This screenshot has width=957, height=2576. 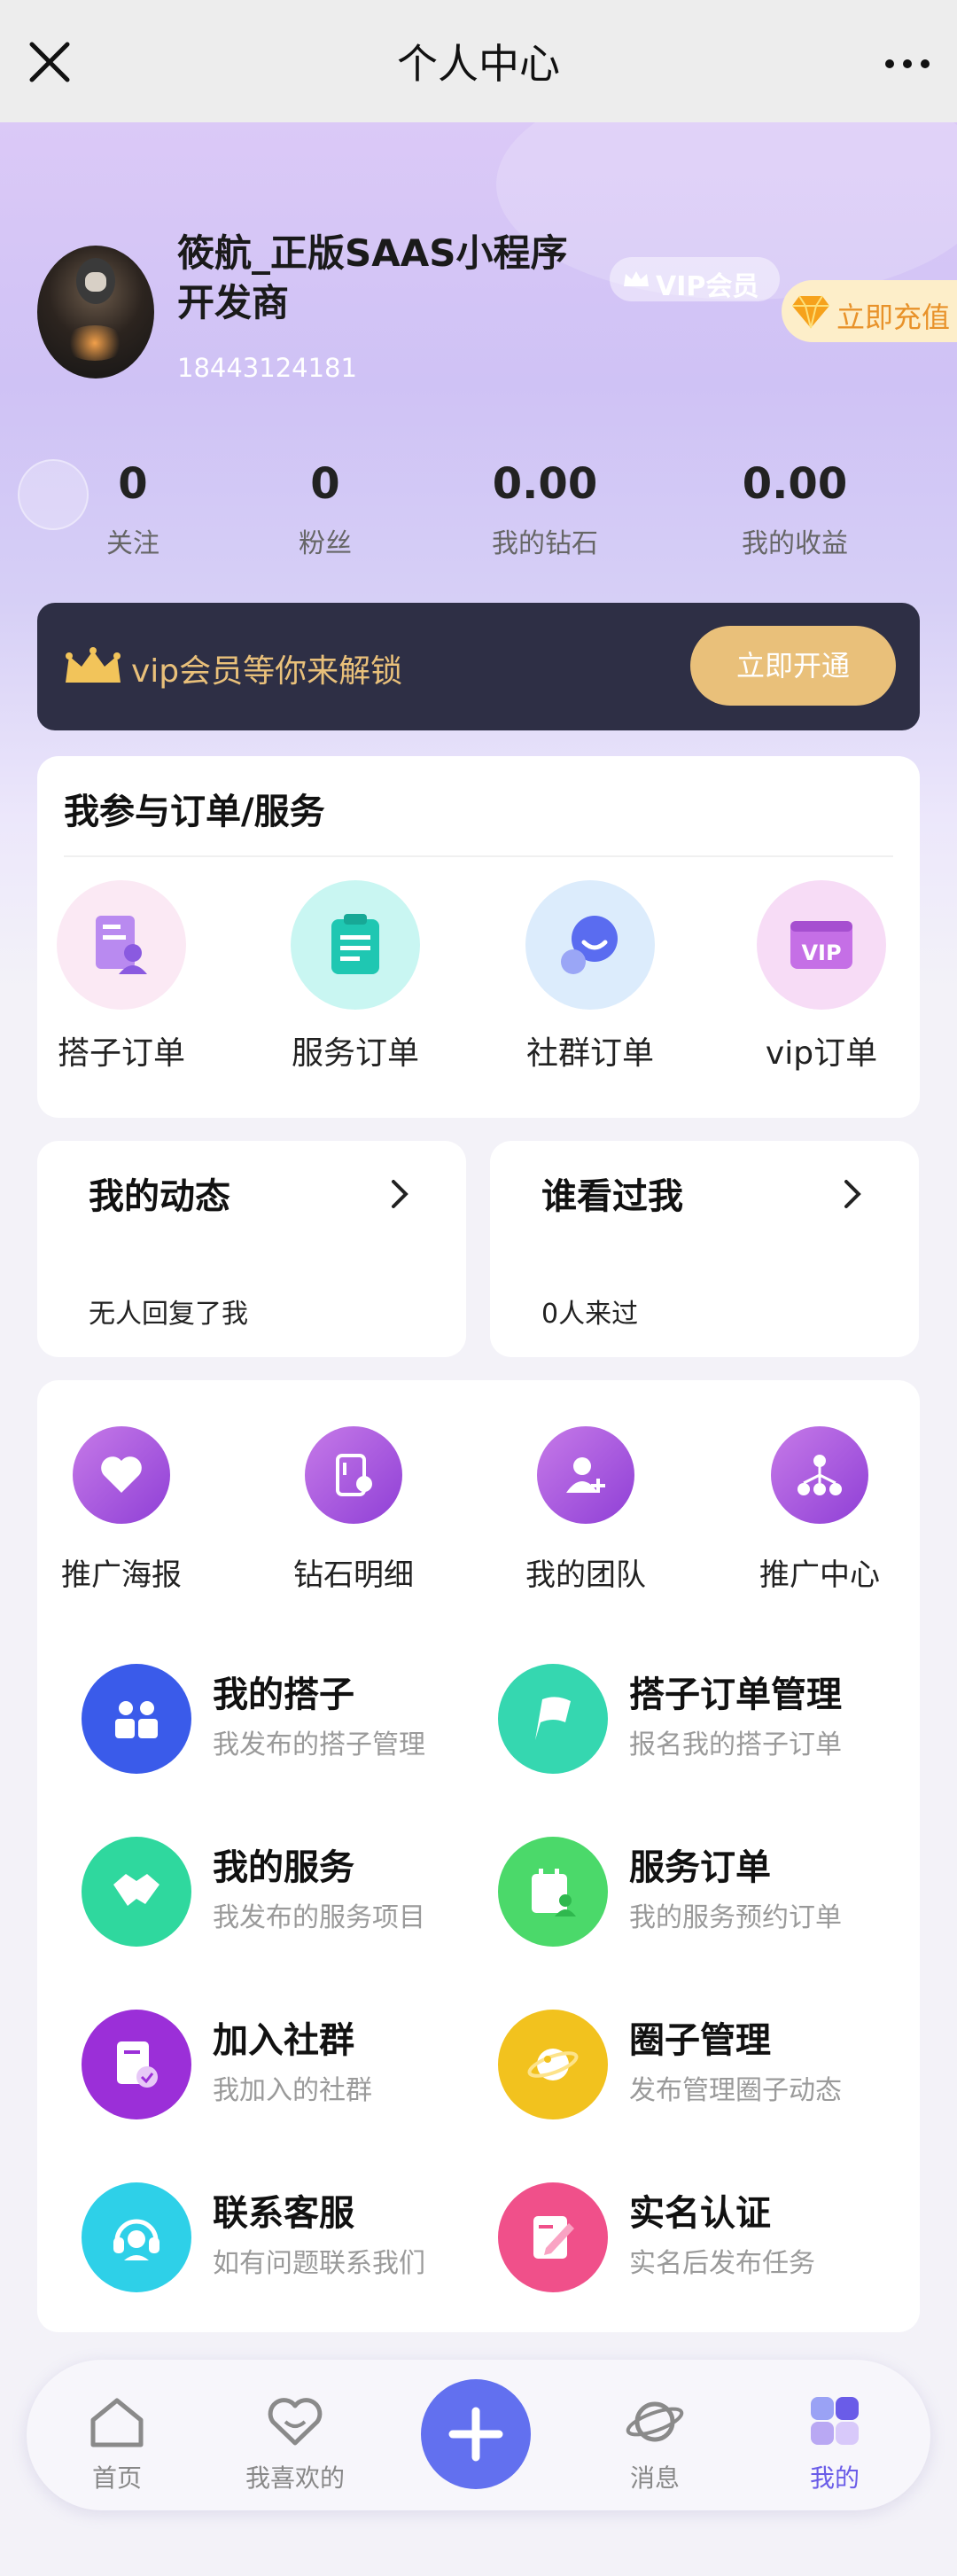 I want to click on feature-subtitle: 我发布的服务项目, so click(x=319, y=1917).